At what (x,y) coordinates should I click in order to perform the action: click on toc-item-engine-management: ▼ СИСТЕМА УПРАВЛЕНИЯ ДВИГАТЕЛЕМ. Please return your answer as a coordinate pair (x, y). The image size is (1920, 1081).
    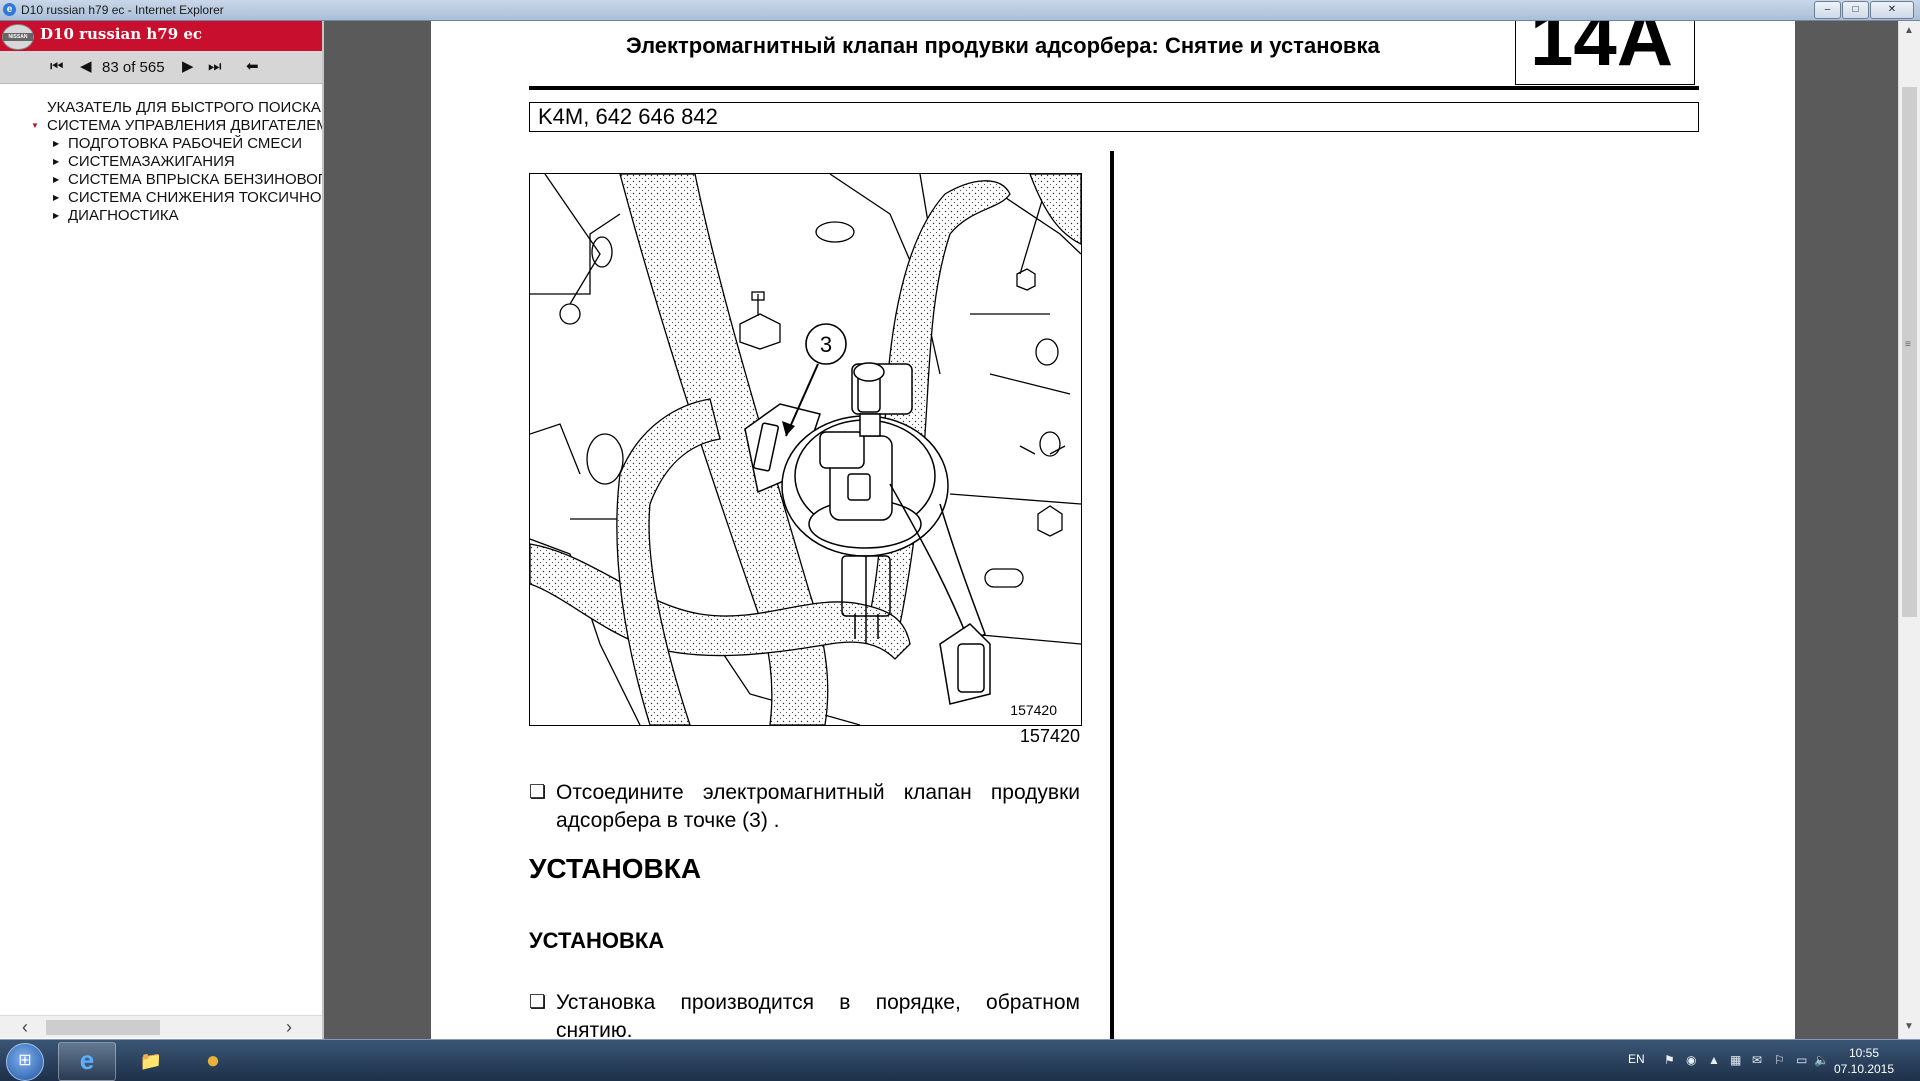
    Looking at the image, I should click on (161, 126).